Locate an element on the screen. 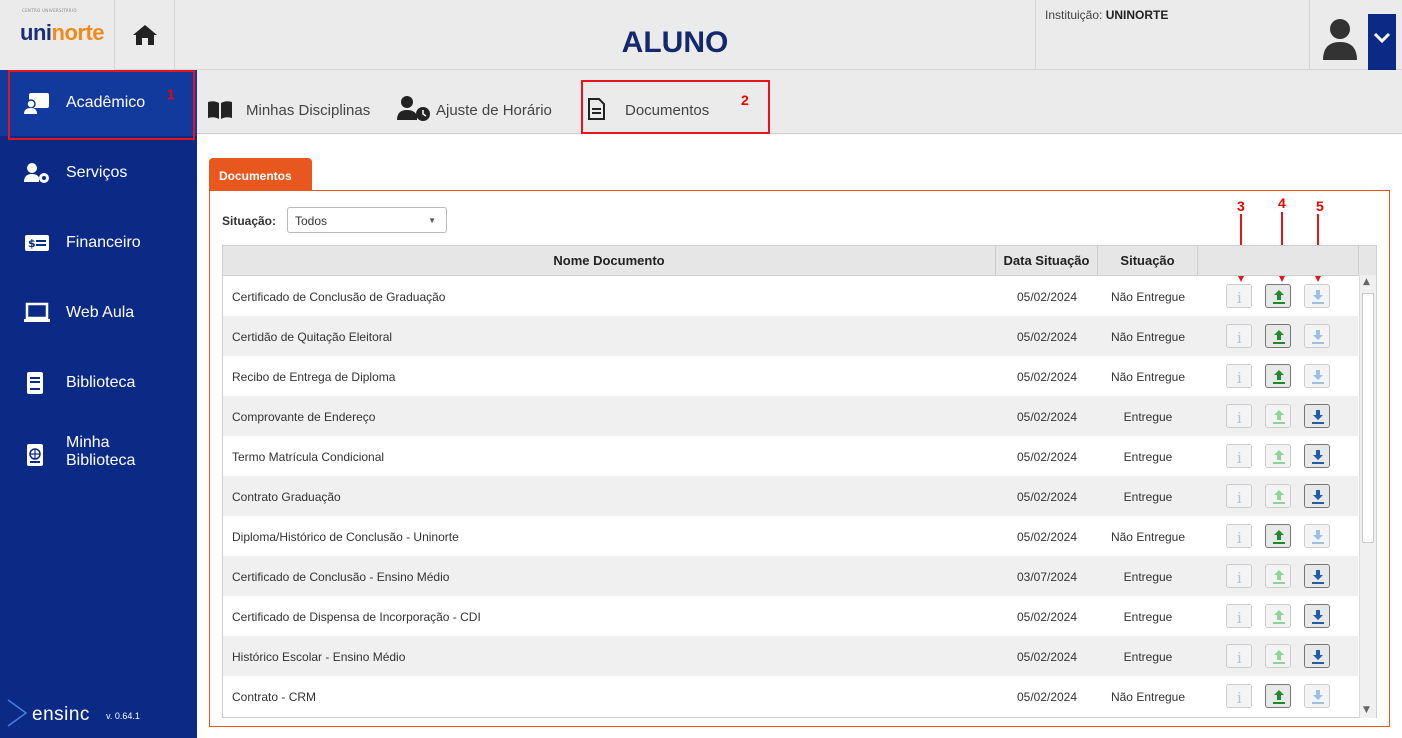 This screenshot has height=738, width=1402. document-name: Termo Matrícula Condicional is located at coordinates (308, 457).